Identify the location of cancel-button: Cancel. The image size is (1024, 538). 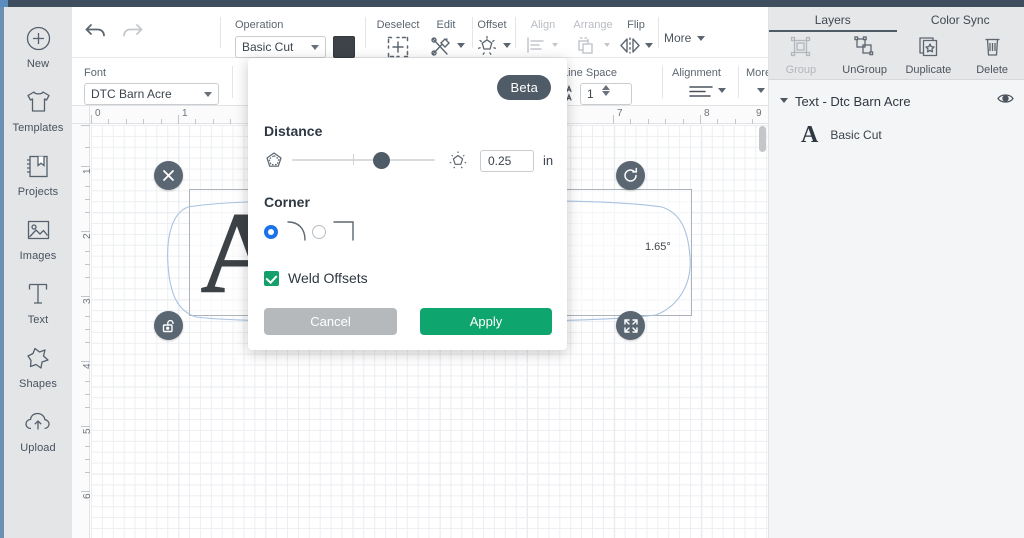
(330, 321).